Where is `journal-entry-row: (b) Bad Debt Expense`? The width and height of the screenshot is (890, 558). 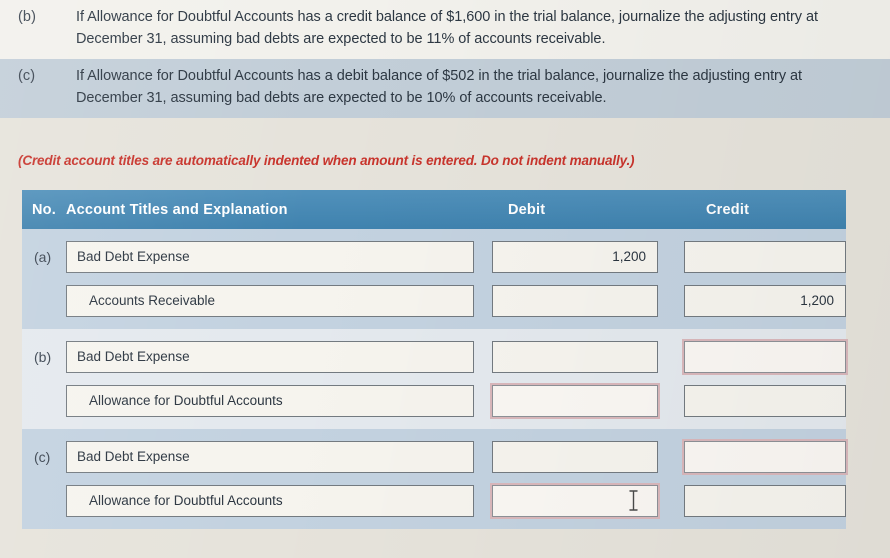
journal-entry-row: (b) Bad Debt Expense is located at coordinates (435, 357).